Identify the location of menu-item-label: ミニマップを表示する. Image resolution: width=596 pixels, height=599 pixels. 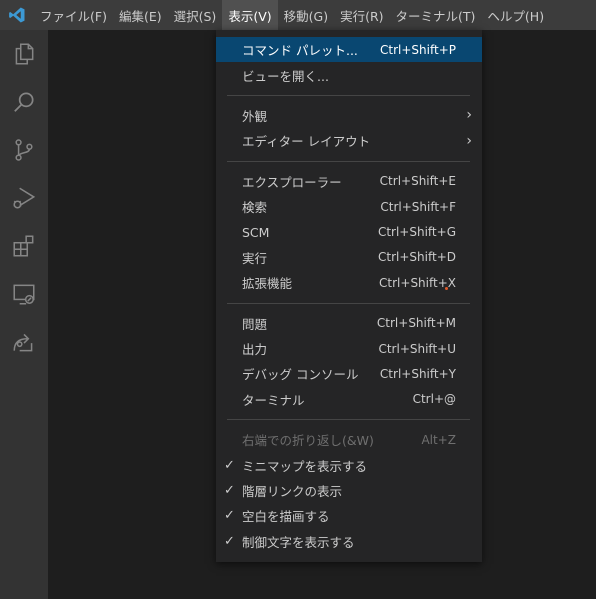
(305, 466).